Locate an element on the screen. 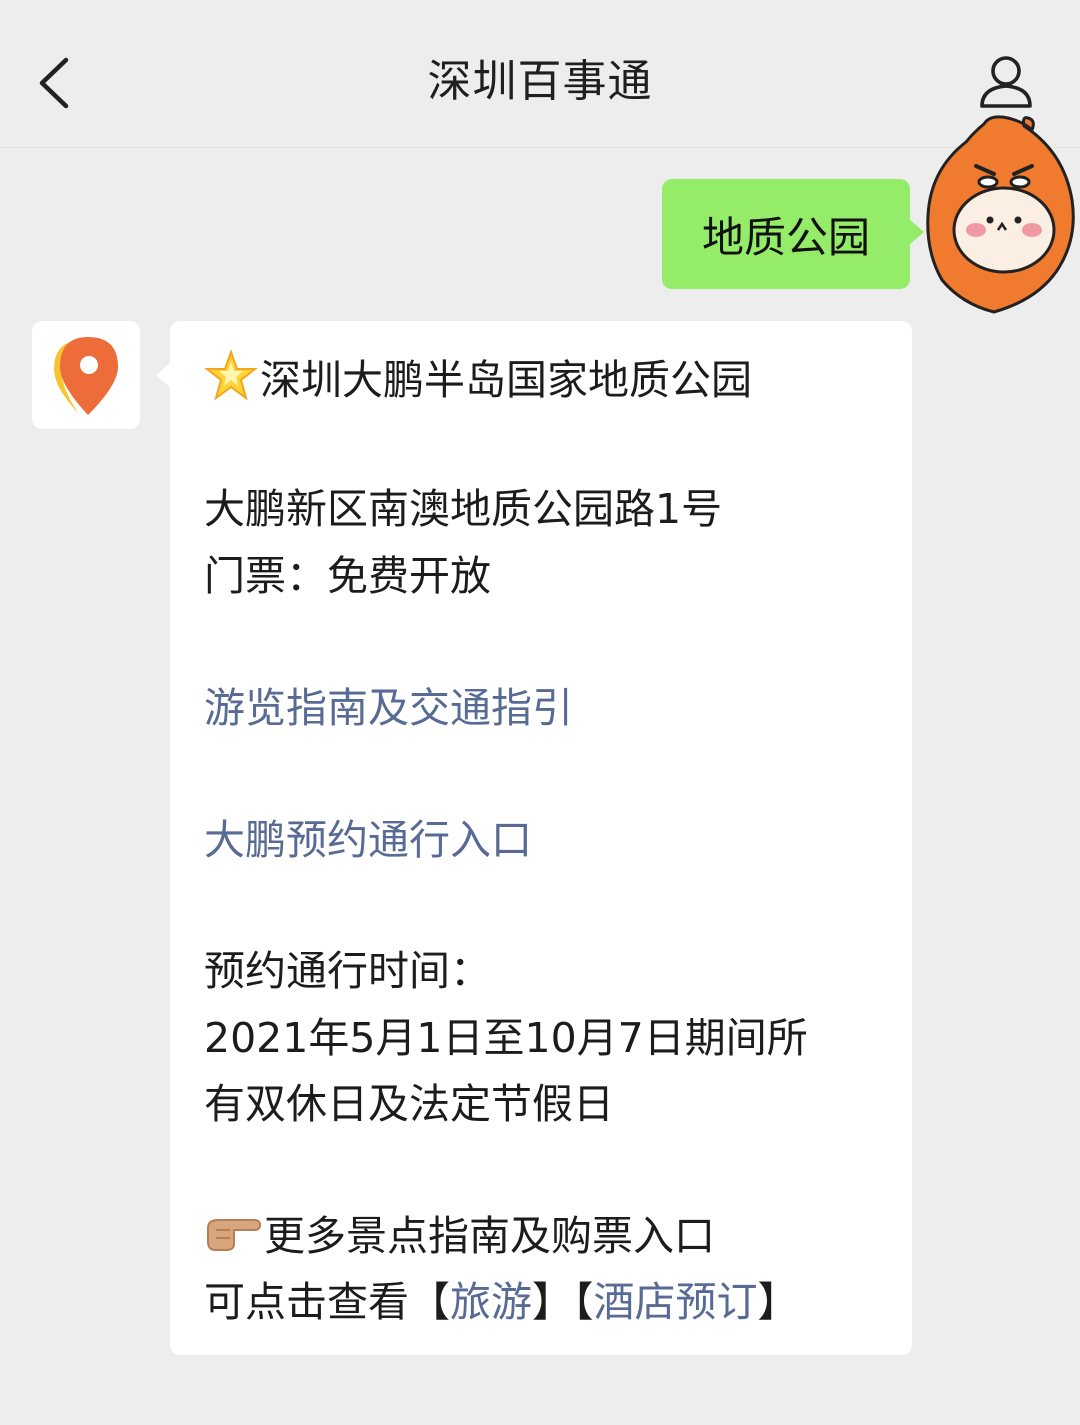  page-title: 深圳百事通 is located at coordinates (540, 81).